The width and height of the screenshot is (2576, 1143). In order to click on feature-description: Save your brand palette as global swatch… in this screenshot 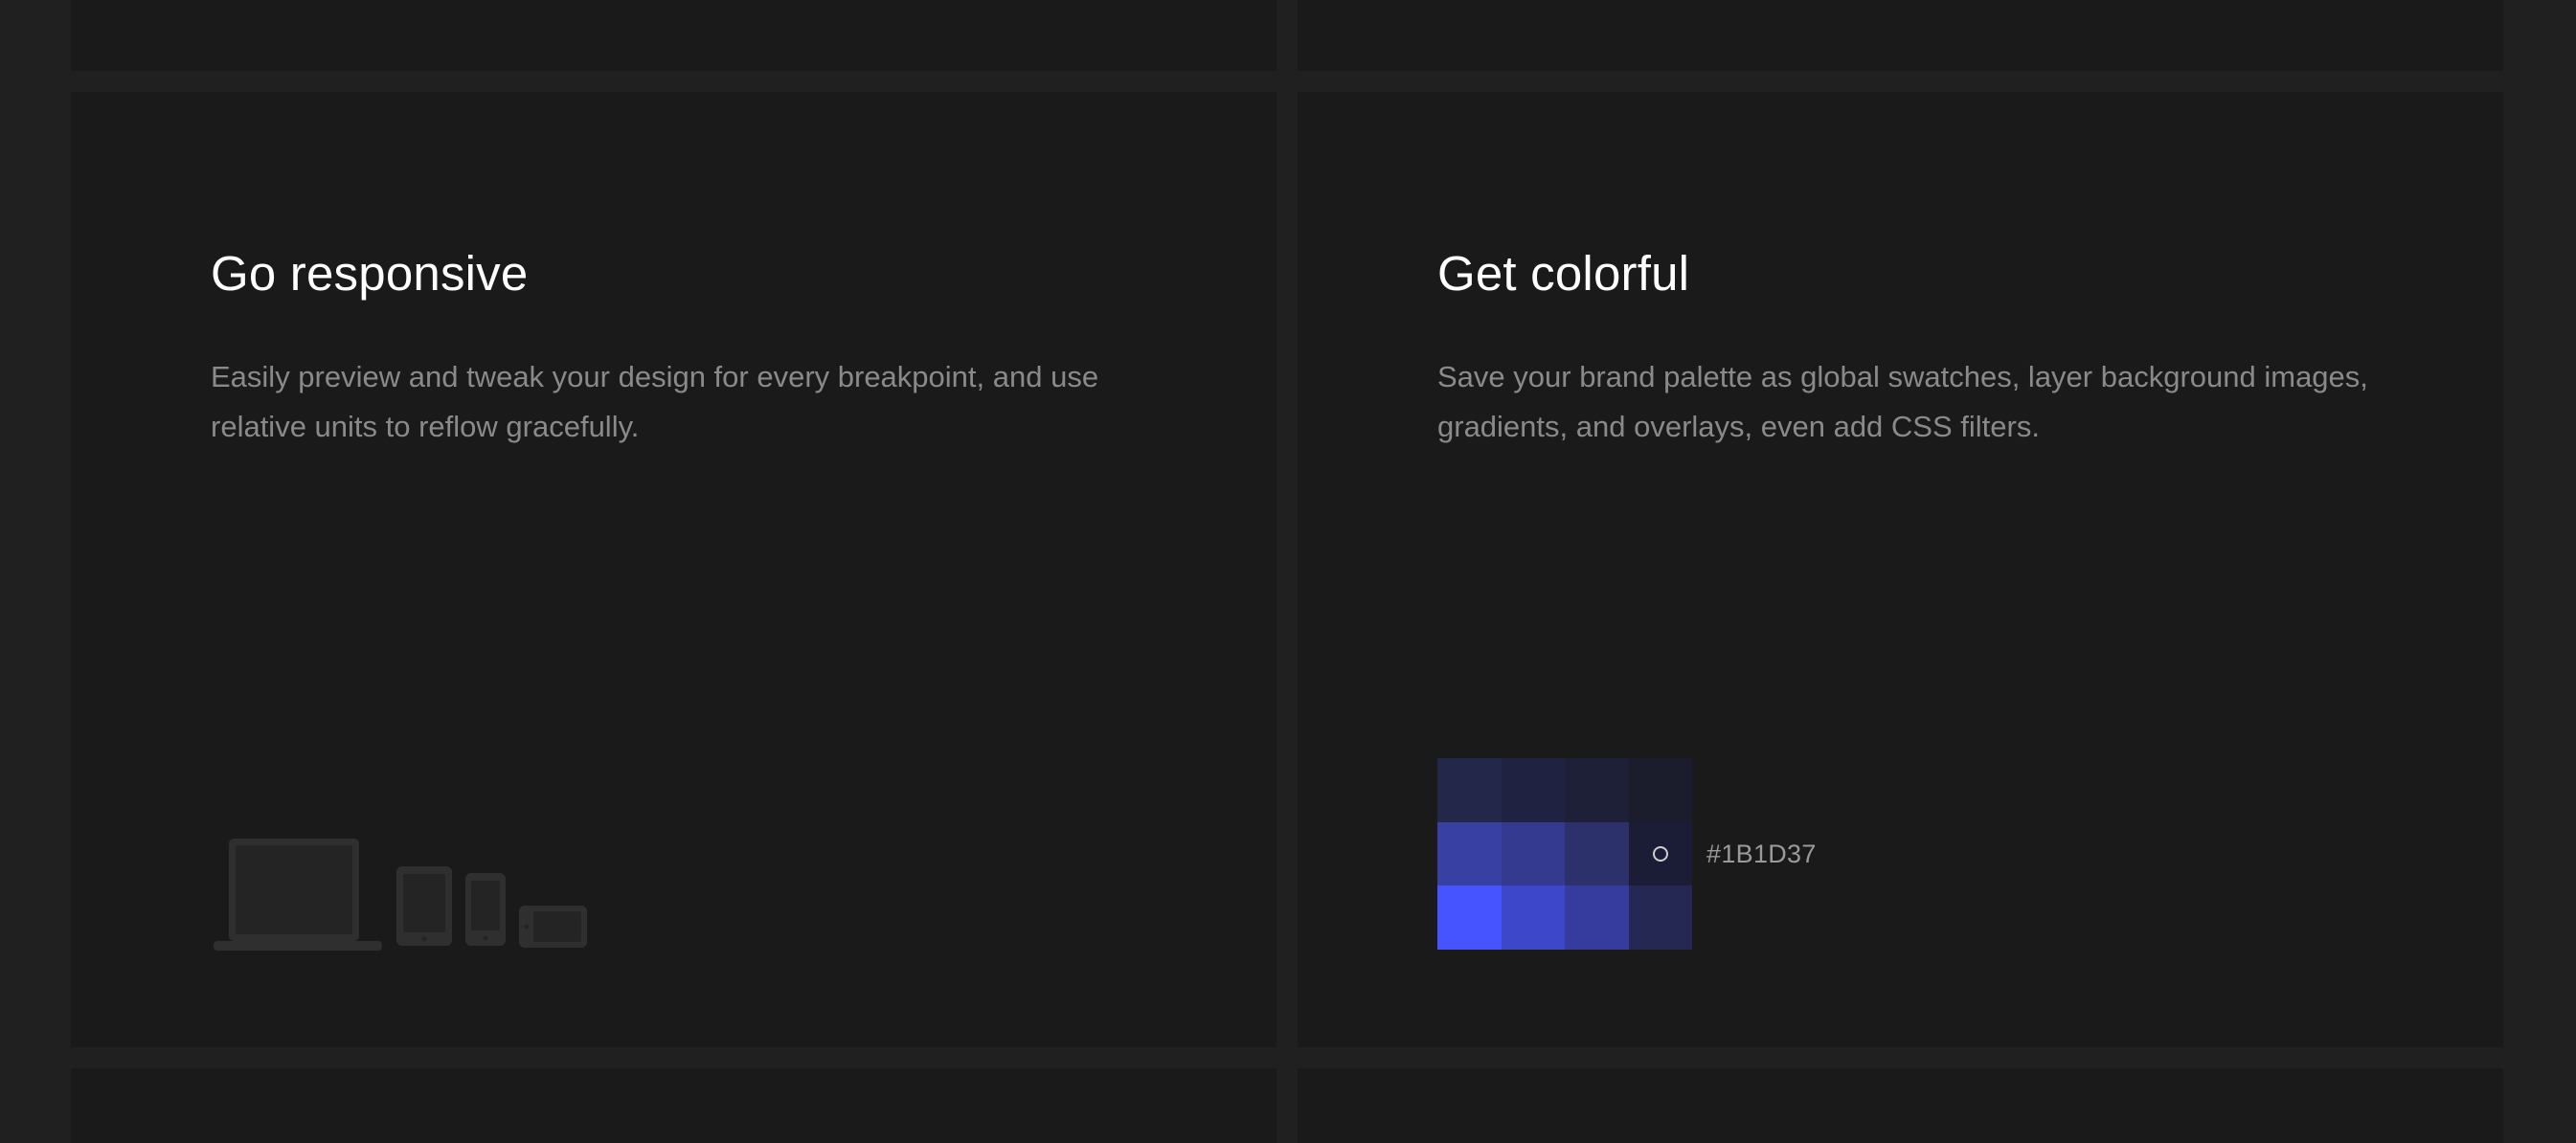, I will do `click(1902, 401)`.